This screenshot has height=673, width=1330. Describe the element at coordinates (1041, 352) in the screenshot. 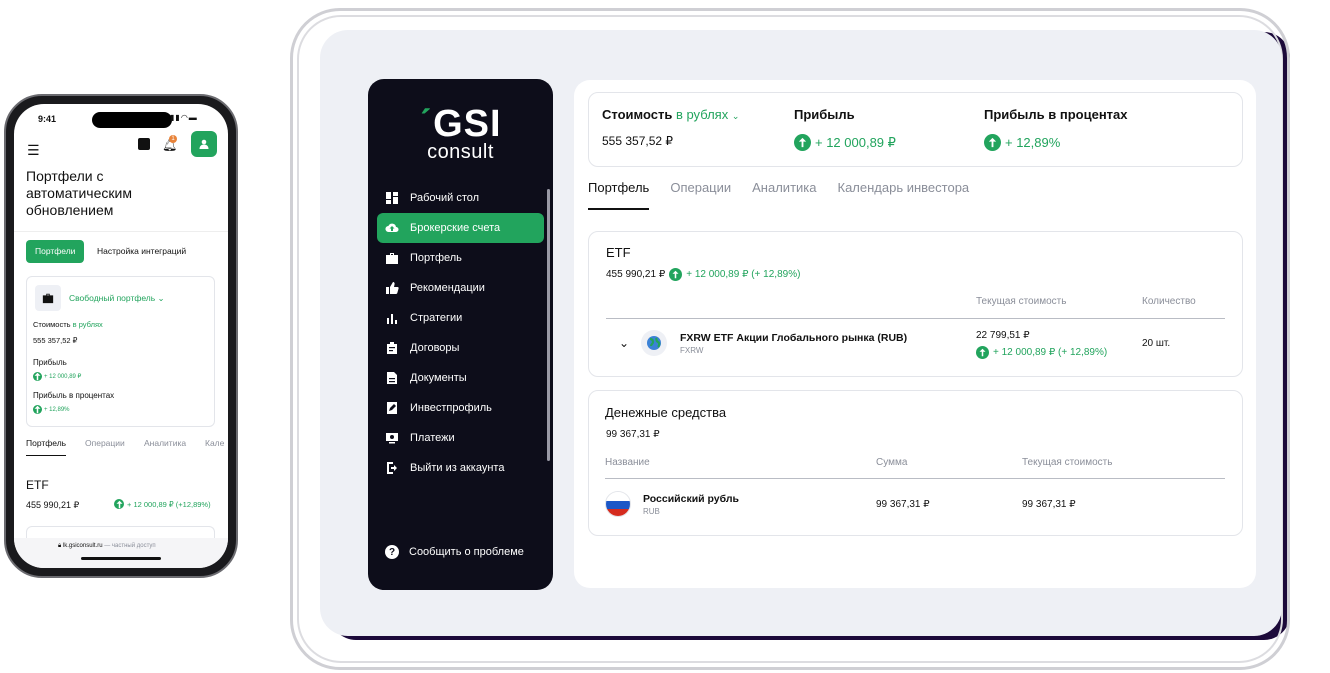

I see `etf-row-change: + 12 000,89 ₽ (+ 12,89%)` at that location.